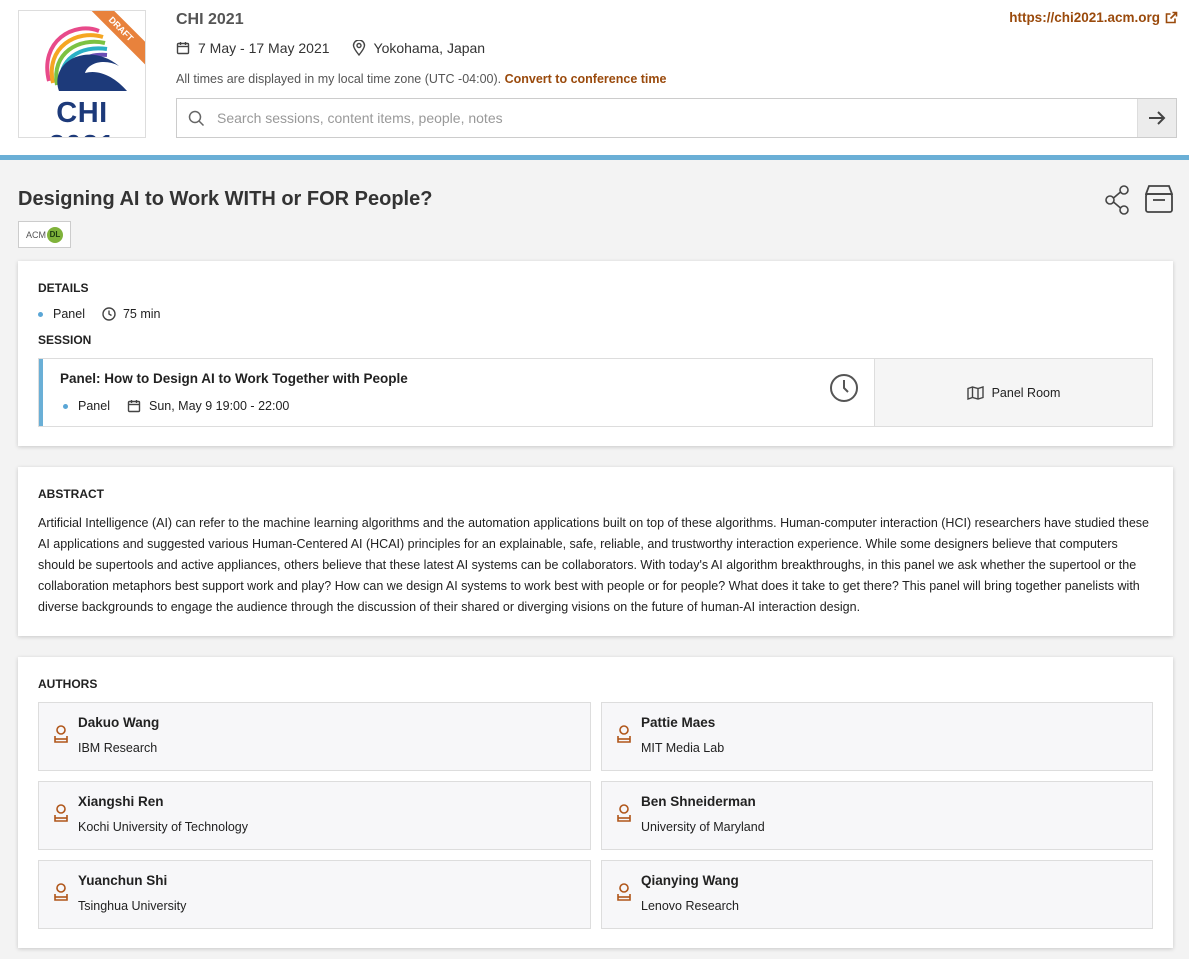 This screenshot has height=959, width=1189. I want to click on acm-dl-icon: DL, so click(55, 234).